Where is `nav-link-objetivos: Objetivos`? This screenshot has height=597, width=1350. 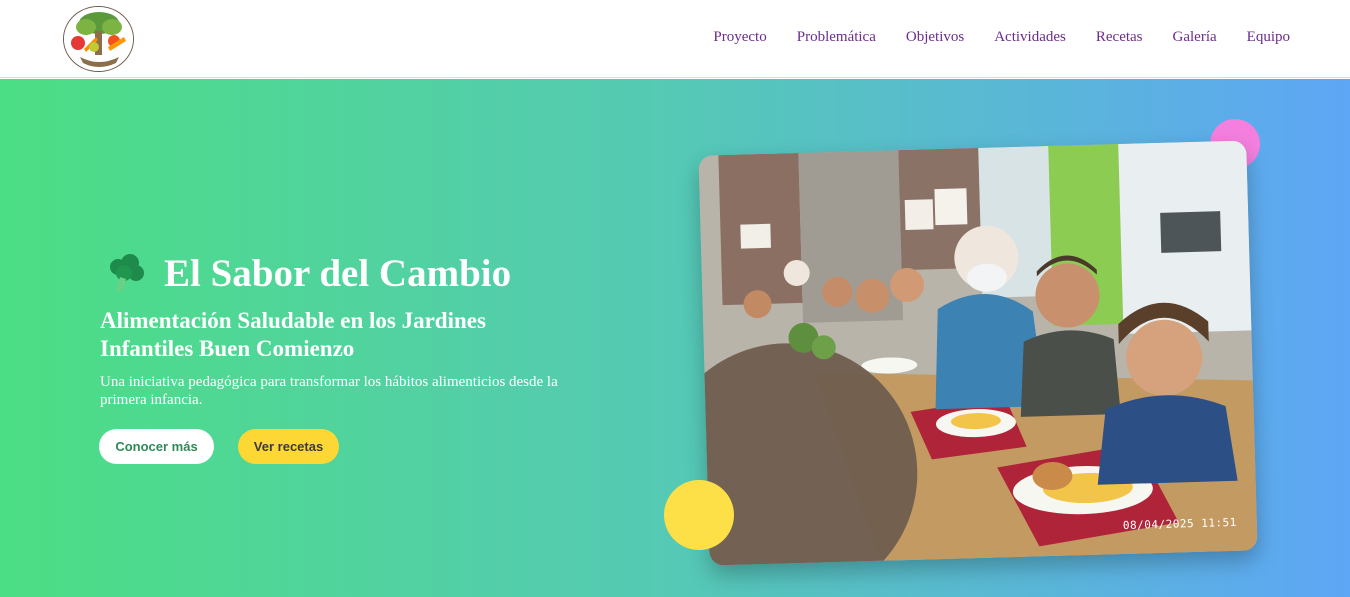 nav-link-objetivos: Objetivos is located at coordinates (935, 37).